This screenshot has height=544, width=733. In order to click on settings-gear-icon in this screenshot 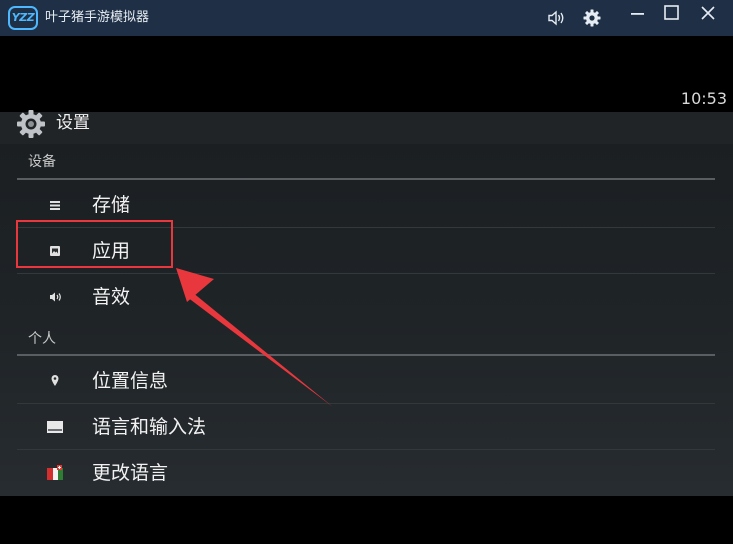, I will do `click(31, 124)`.